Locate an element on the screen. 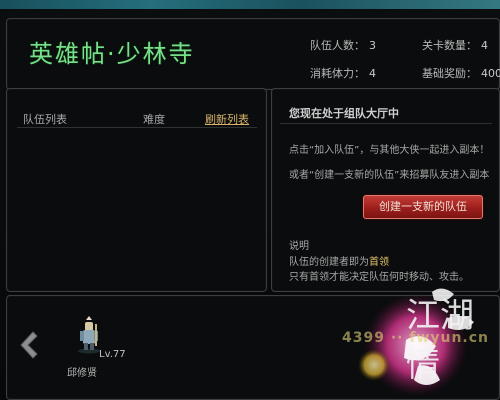 The height and width of the screenshot is (400, 500). party-size-label: 队伍人数： is located at coordinates (337, 45).